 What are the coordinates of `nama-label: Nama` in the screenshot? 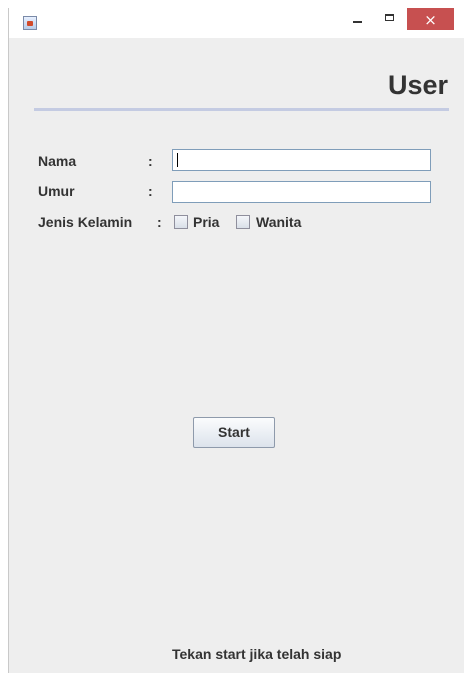 It's located at (57, 161).